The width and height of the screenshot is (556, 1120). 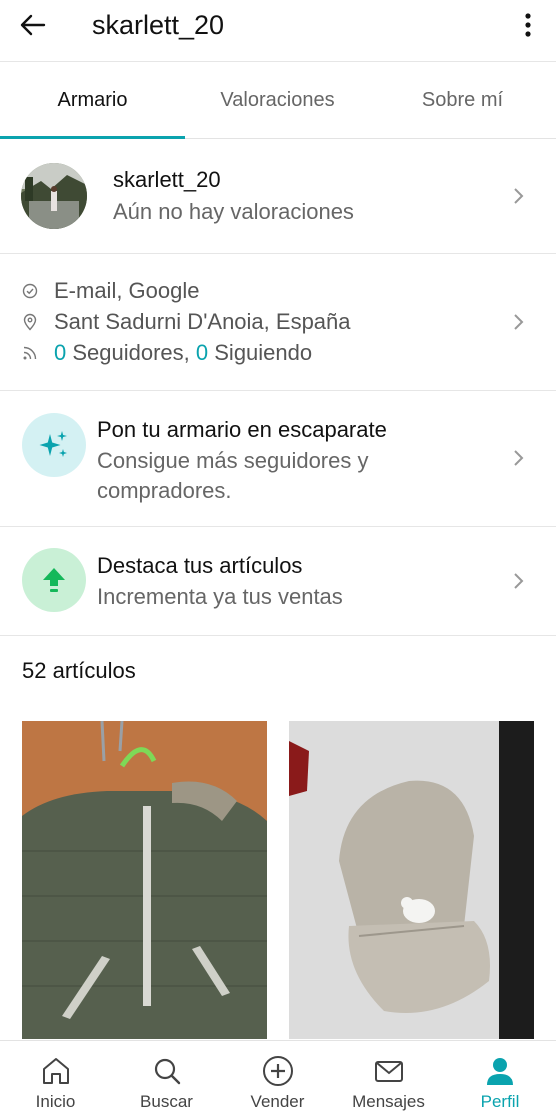 I want to click on home-icon, so click(x=55, y=1071).